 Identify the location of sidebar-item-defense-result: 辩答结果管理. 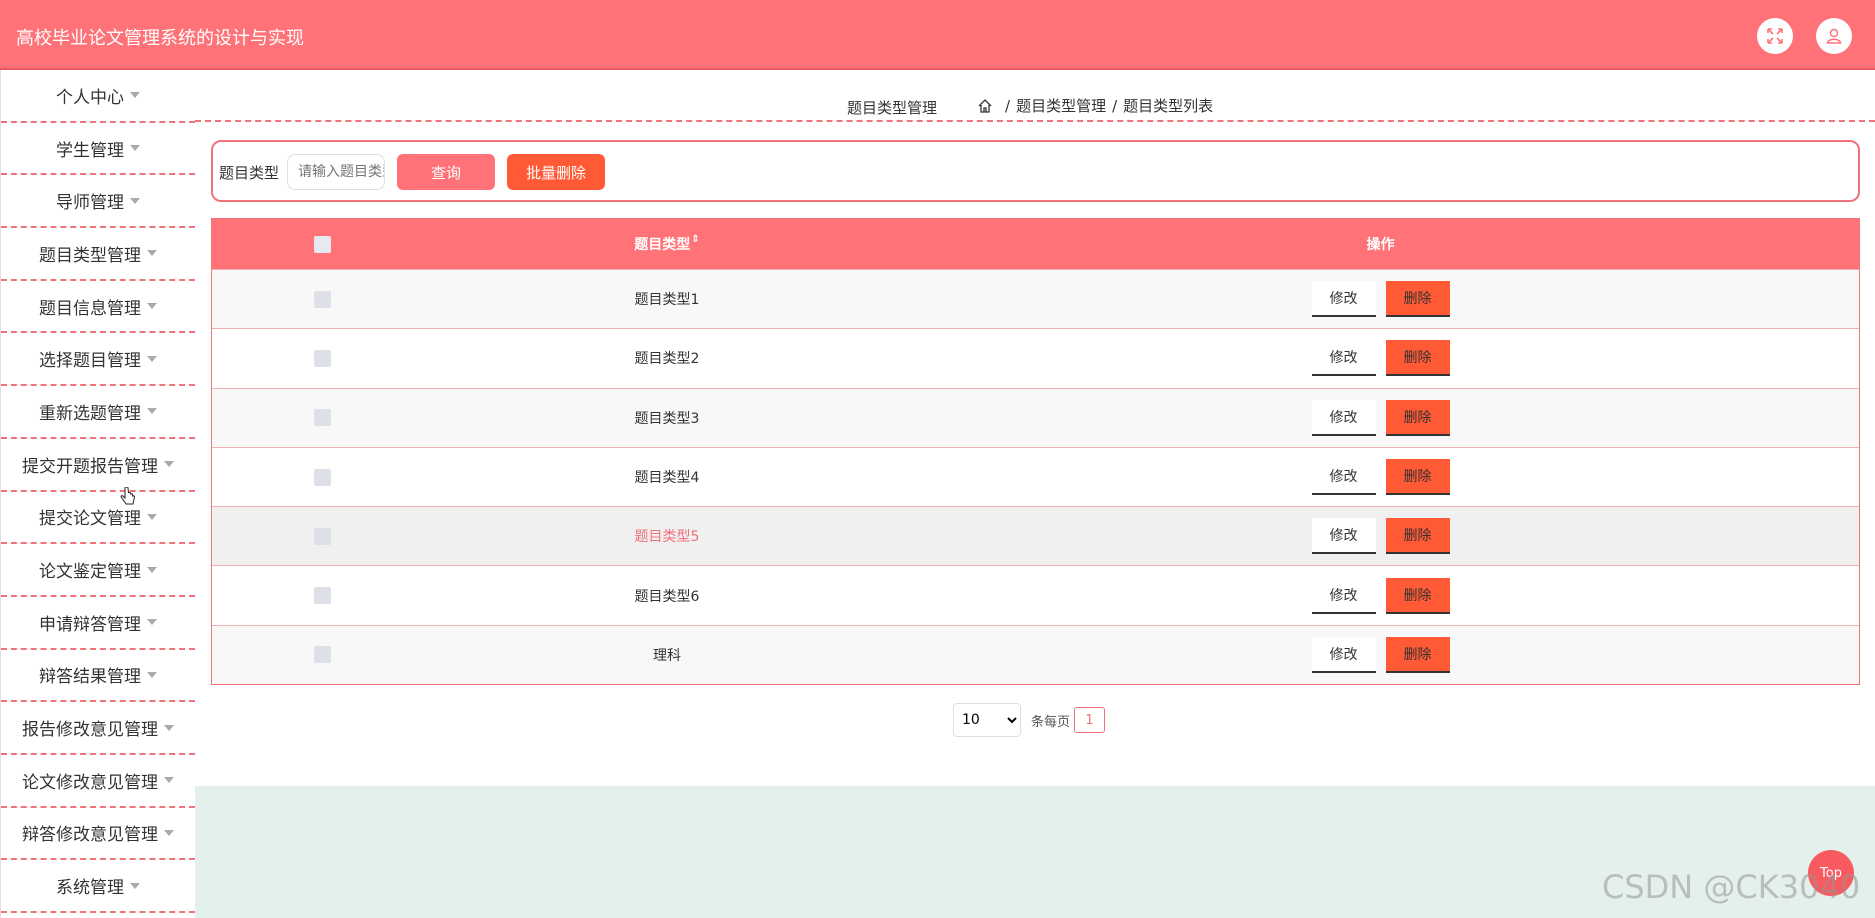
(98, 676).